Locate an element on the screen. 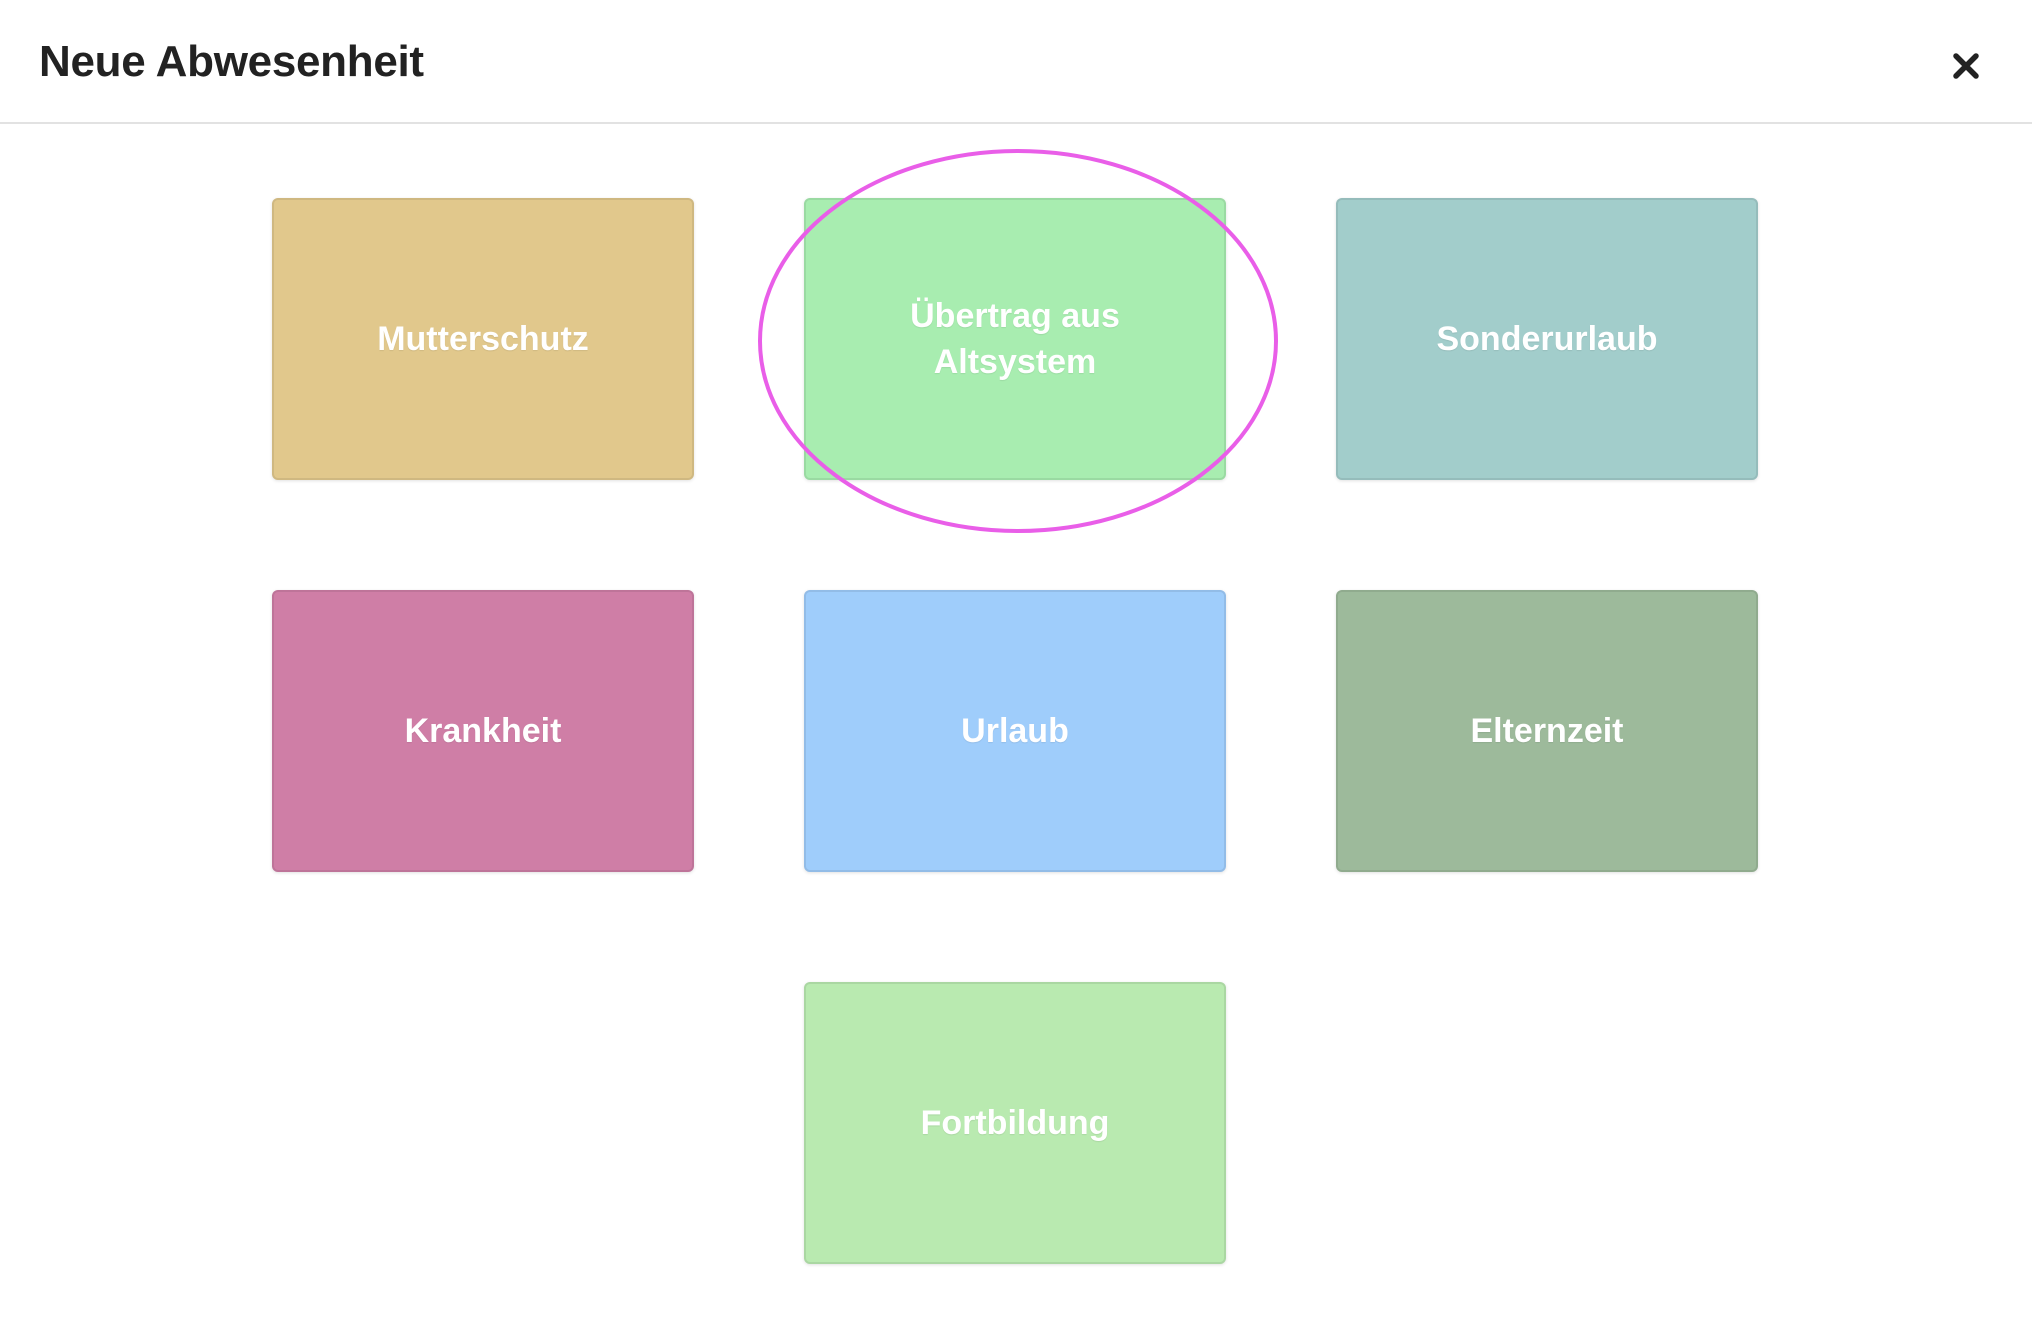 This screenshot has width=2032, height=1336. absence-type-label: Sonderurlaub is located at coordinates (1547, 339).